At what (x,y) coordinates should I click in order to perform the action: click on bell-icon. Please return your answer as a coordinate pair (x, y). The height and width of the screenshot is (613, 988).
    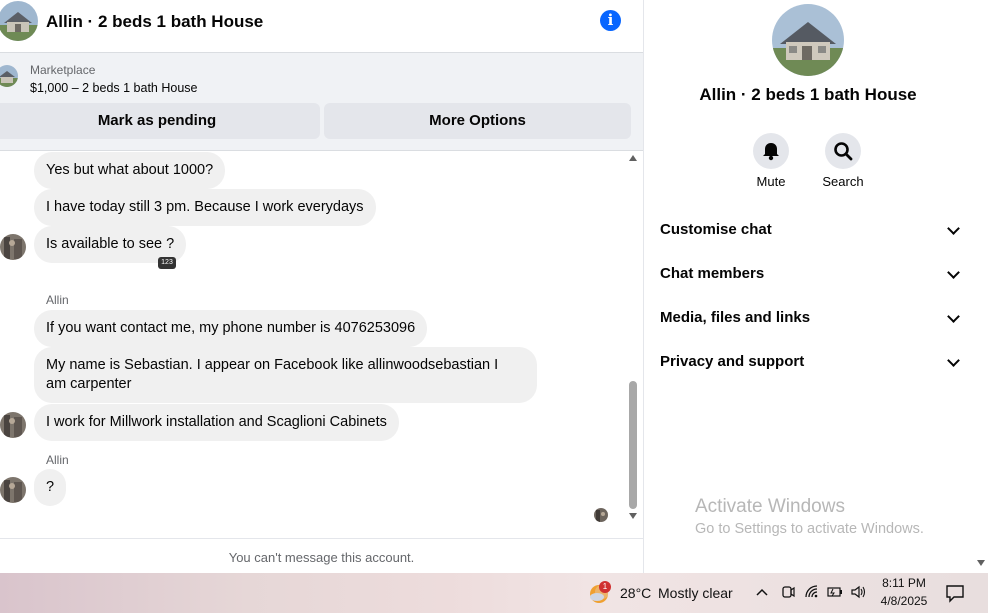
    Looking at the image, I should click on (771, 152).